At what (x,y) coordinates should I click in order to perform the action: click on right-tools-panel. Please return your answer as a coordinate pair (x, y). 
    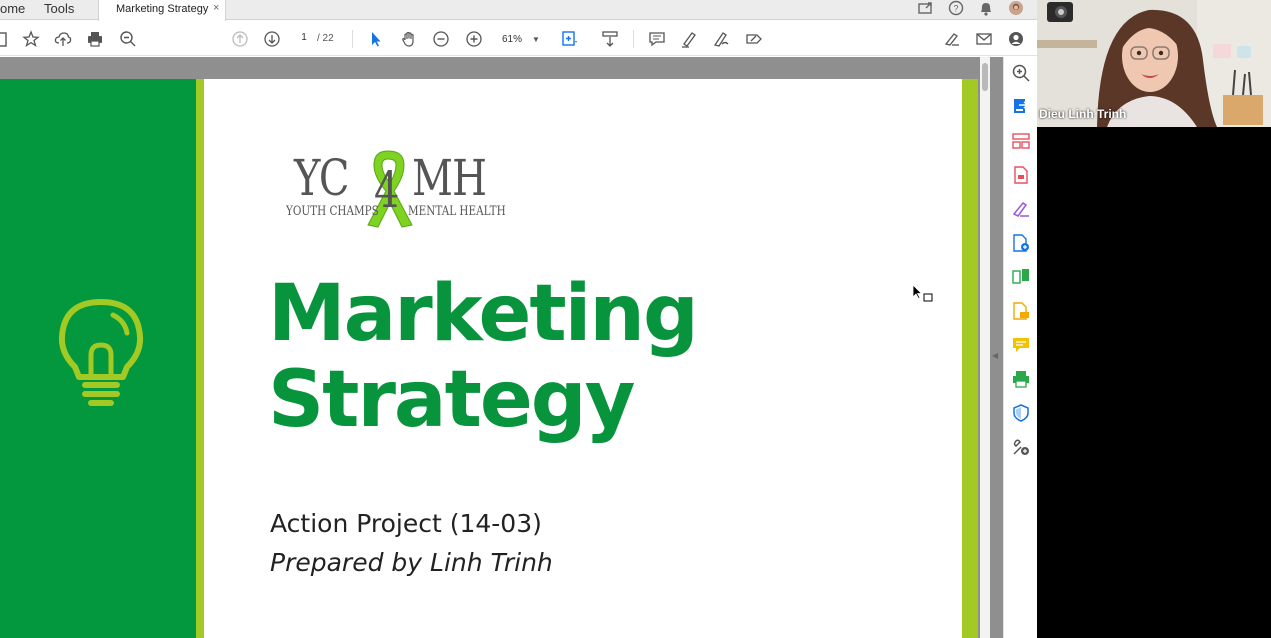
    Looking at the image, I should click on (1020, 347).